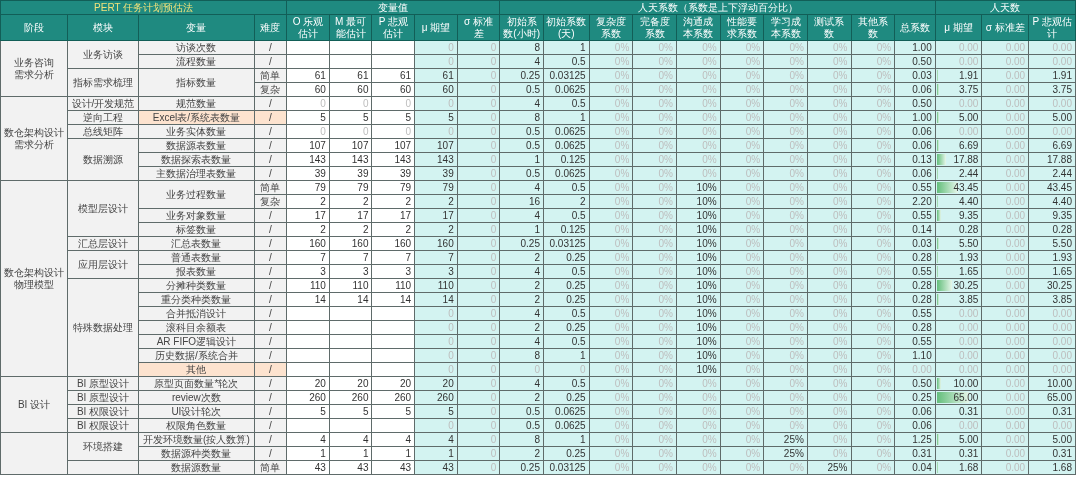 Image resolution: width=1080 pixels, height=498 pixels. Describe the element at coordinates (103, 327) in the screenshot. I see `module-label: 特殊数据处理` at that location.